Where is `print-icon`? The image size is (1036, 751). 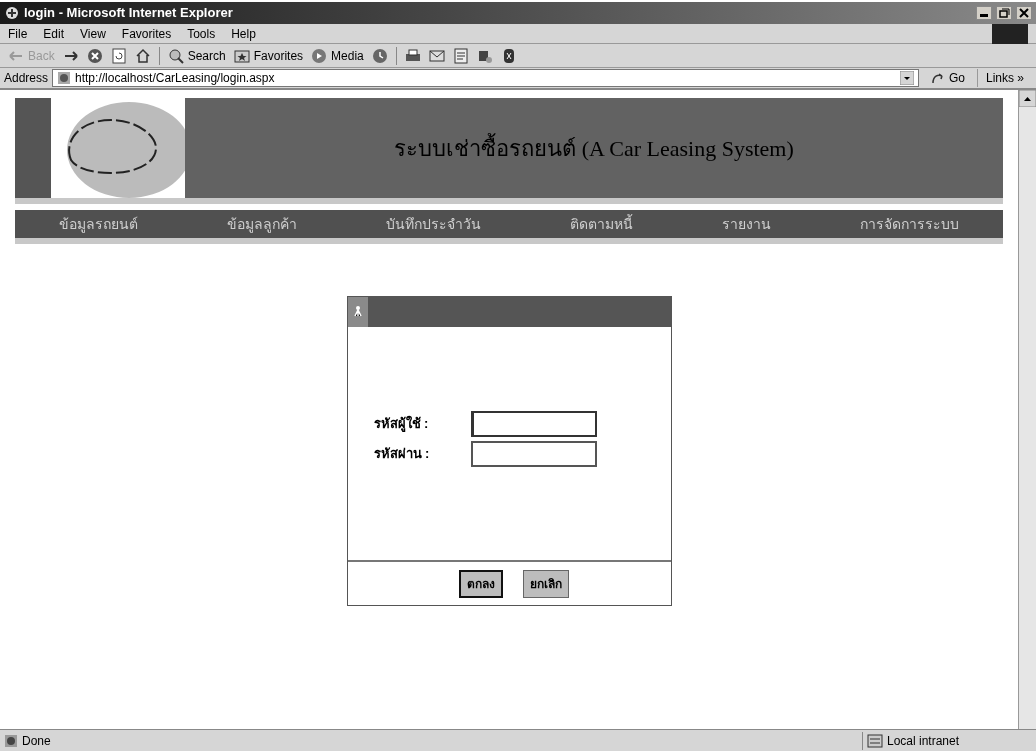 print-icon is located at coordinates (412, 55).